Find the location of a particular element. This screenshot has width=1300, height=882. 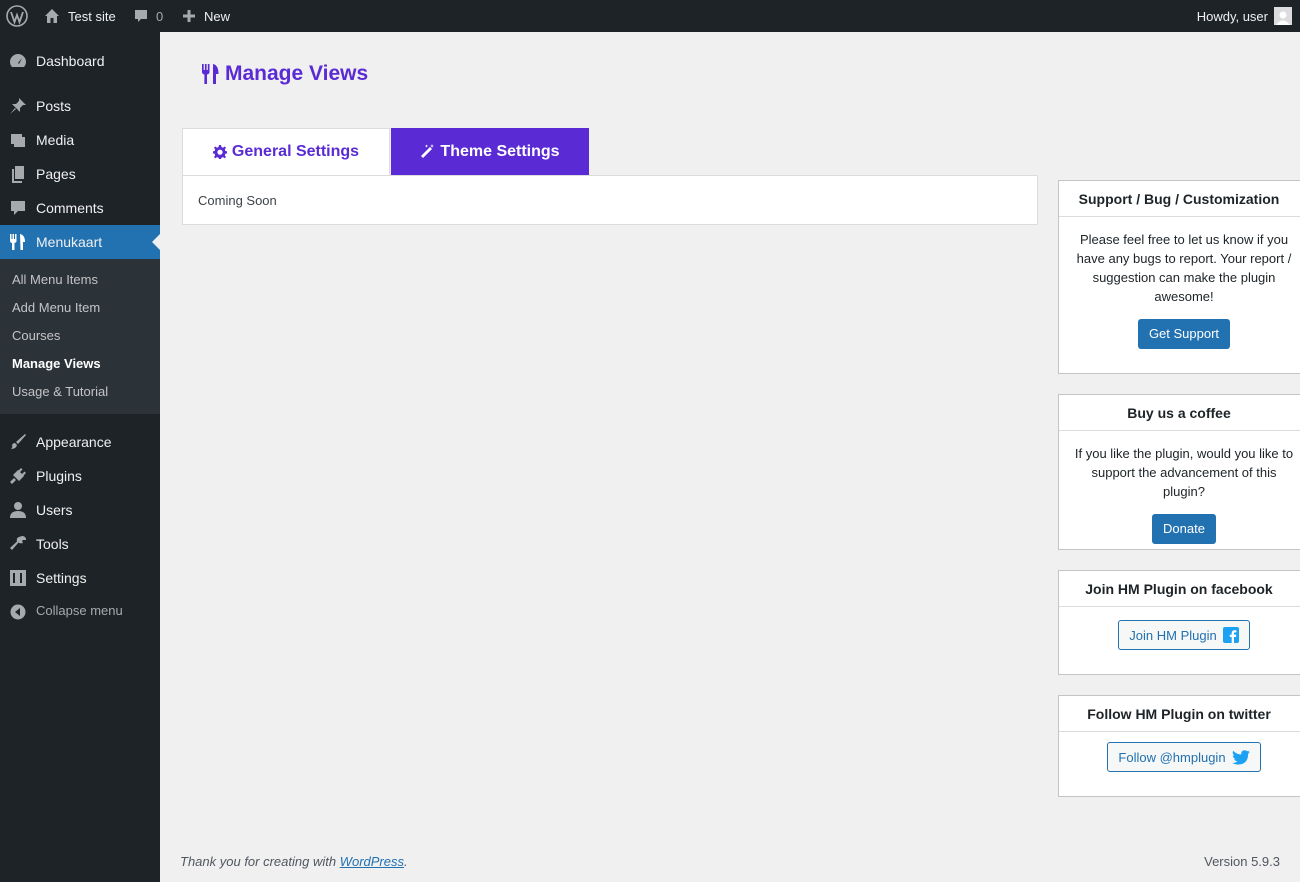

sidebar-item-tools: Tools is located at coordinates (80, 544).